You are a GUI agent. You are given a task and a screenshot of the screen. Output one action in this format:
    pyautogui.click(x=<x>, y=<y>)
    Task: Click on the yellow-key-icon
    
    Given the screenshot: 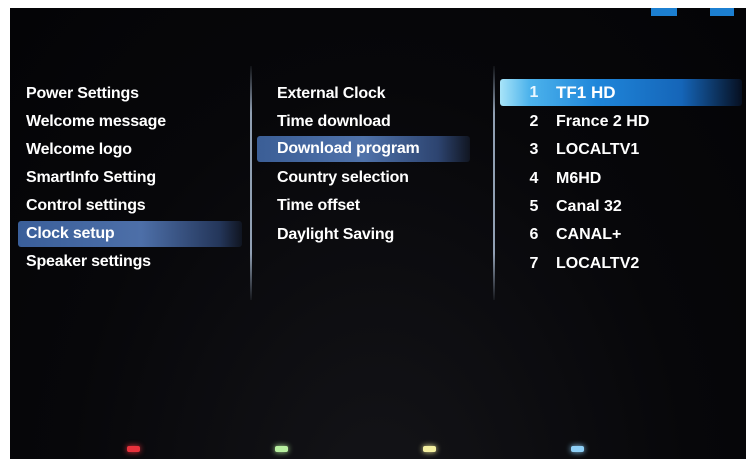 What is the action you would take?
    pyautogui.click(x=429, y=449)
    